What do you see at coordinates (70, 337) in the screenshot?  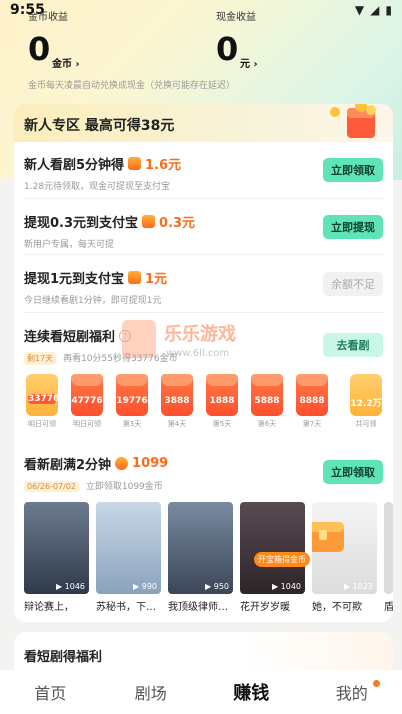 I see `streak-title: 连续看短剧福利` at bounding box center [70, 337].